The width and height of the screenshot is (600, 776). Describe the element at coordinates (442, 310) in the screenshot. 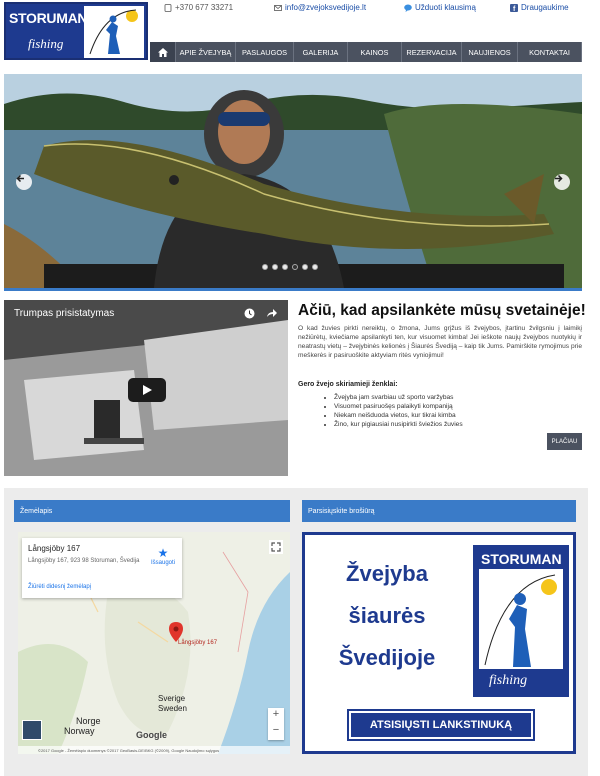

I see `welcome-heading: Ačiū, kad apsilankėte mūsų svetainėje!` at that location.